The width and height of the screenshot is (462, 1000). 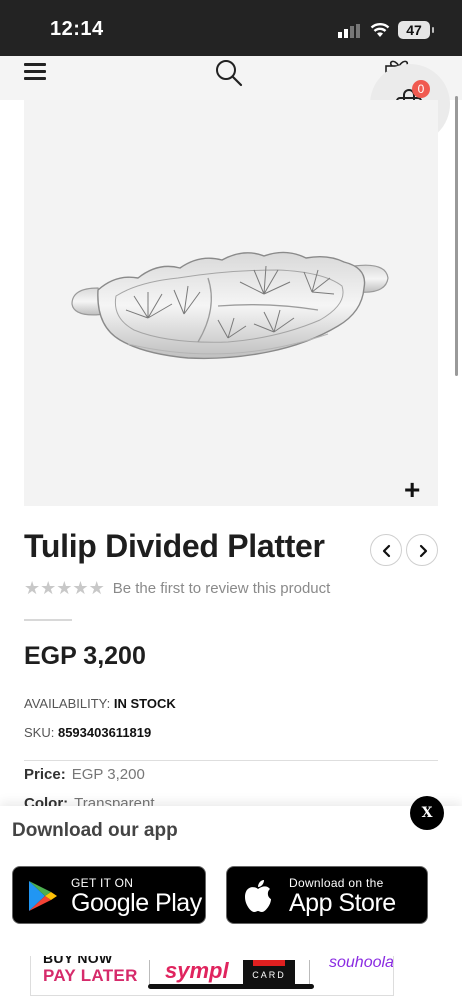 What do you see at coordinates (416, 30) in the screenshot?
I see `battery-indicator: 47` at bounding box center [416, 30].